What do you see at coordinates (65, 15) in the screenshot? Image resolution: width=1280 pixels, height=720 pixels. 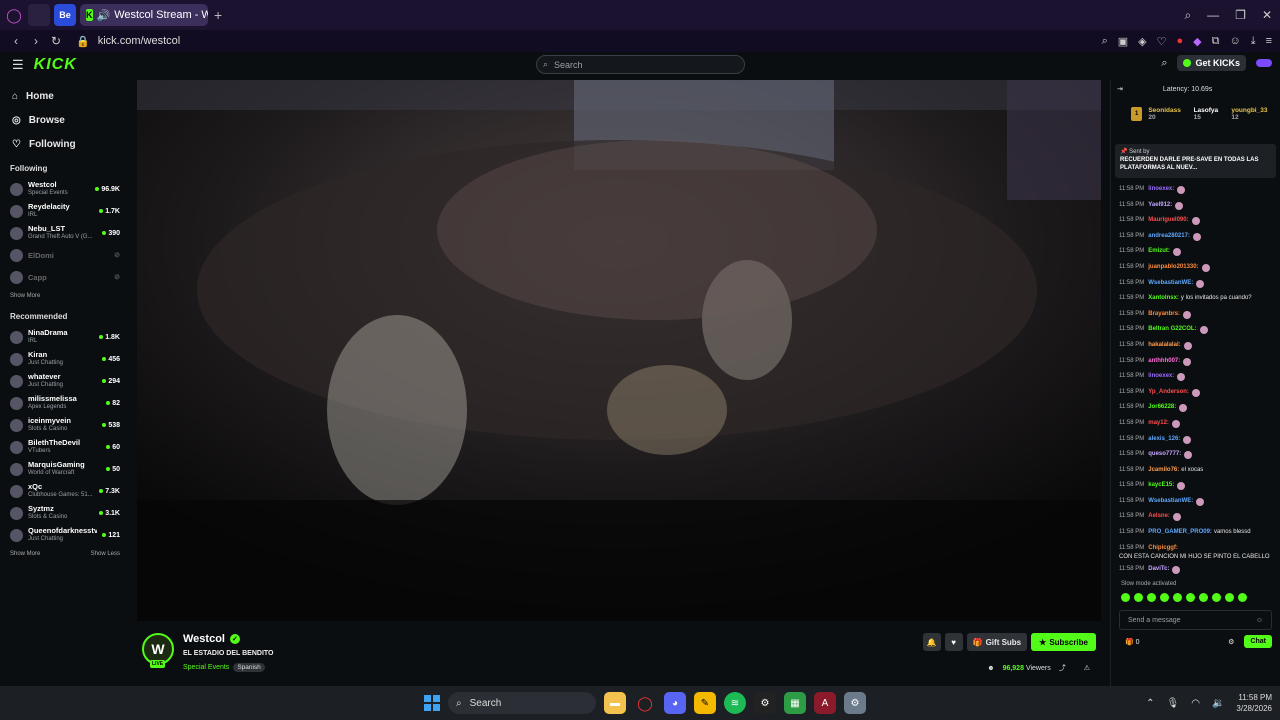 I see `pinned-tab-behance: Be` at bounding box center [65, 15].